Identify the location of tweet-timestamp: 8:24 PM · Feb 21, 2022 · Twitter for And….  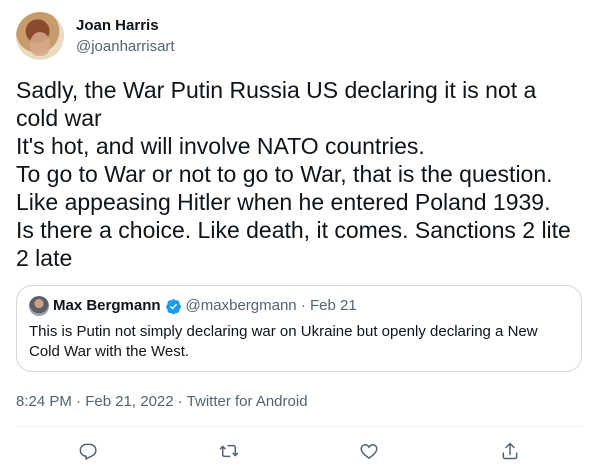
(162, 402).